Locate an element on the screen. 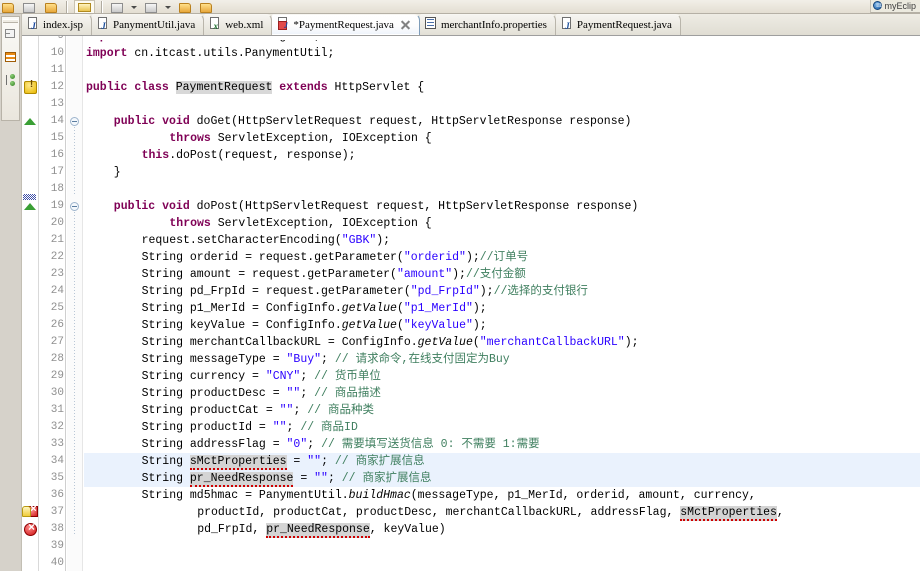 The image size is (920, 571). code-line: String productId = ""; // 商品ID is located at coordinates (249, 427).